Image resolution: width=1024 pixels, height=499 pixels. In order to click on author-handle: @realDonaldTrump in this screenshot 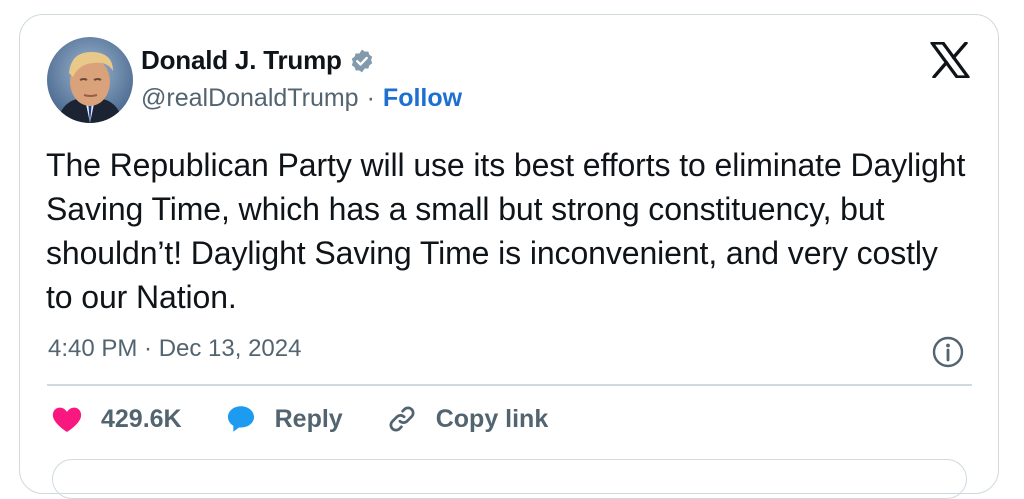, I will do `click(250, 98)`.